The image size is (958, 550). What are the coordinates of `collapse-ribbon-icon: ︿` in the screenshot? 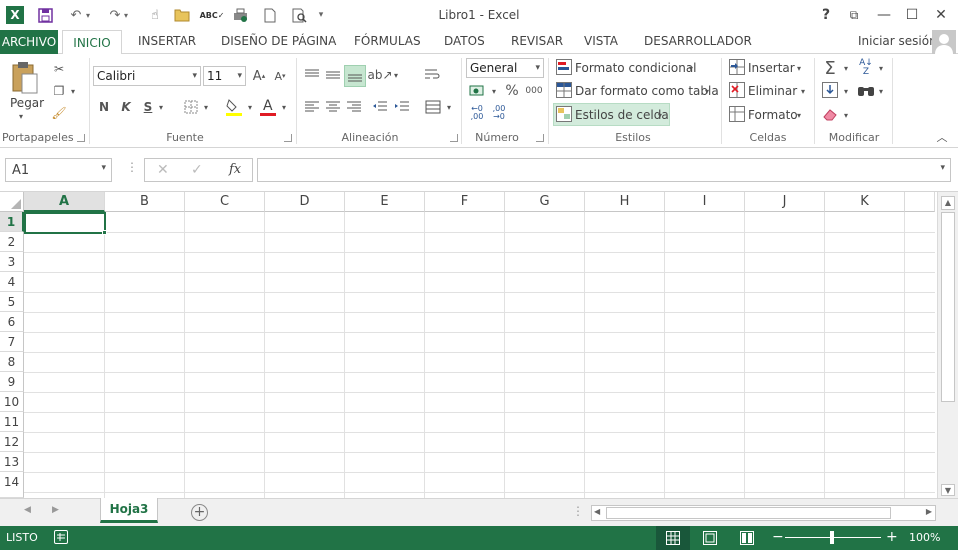 It's located at (942, 137).